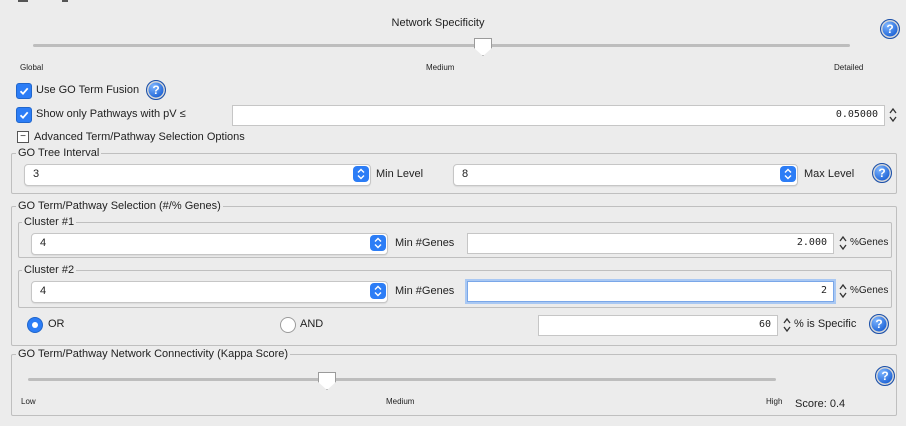 This screenshot has height=426, width=906. Describe the element at coordinates (483, 47) in the screenshot. I see `specificity-slider-thumb` at that location.